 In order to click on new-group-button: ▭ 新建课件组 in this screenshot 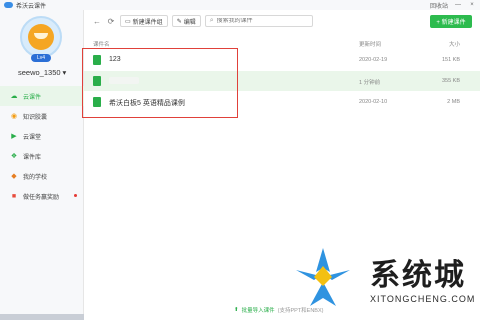, I will do `click(144, 21)`.